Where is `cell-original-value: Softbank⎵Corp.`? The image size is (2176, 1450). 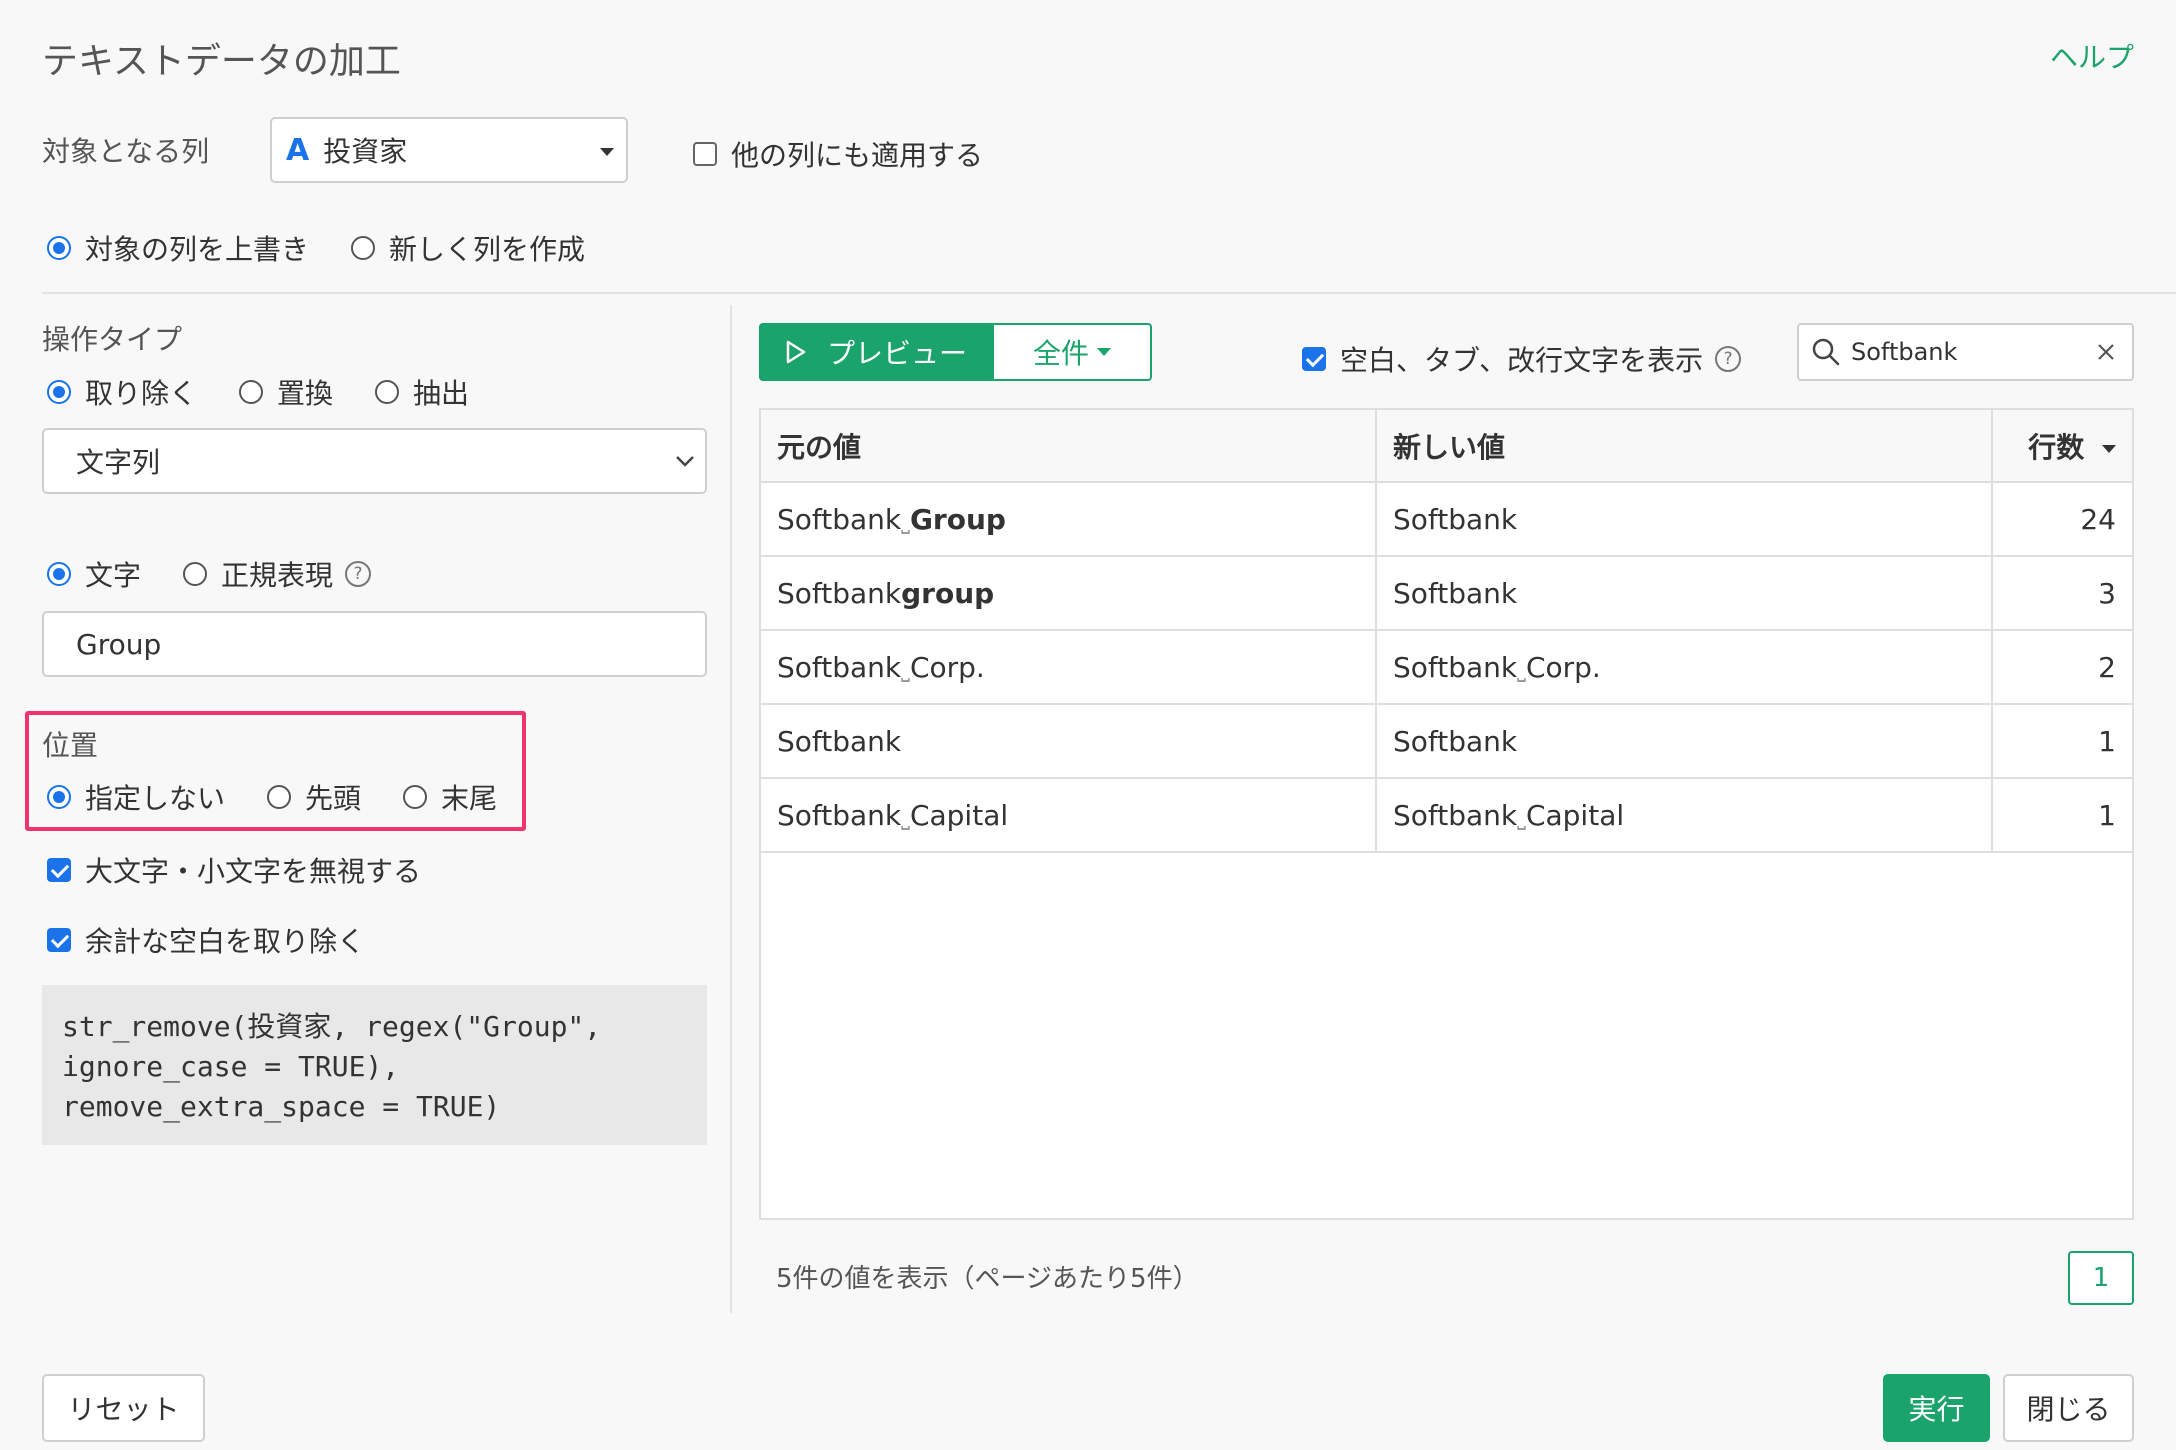 cell-original-value: Softbank⎵Corp. is located at coordinates (1069, 667).